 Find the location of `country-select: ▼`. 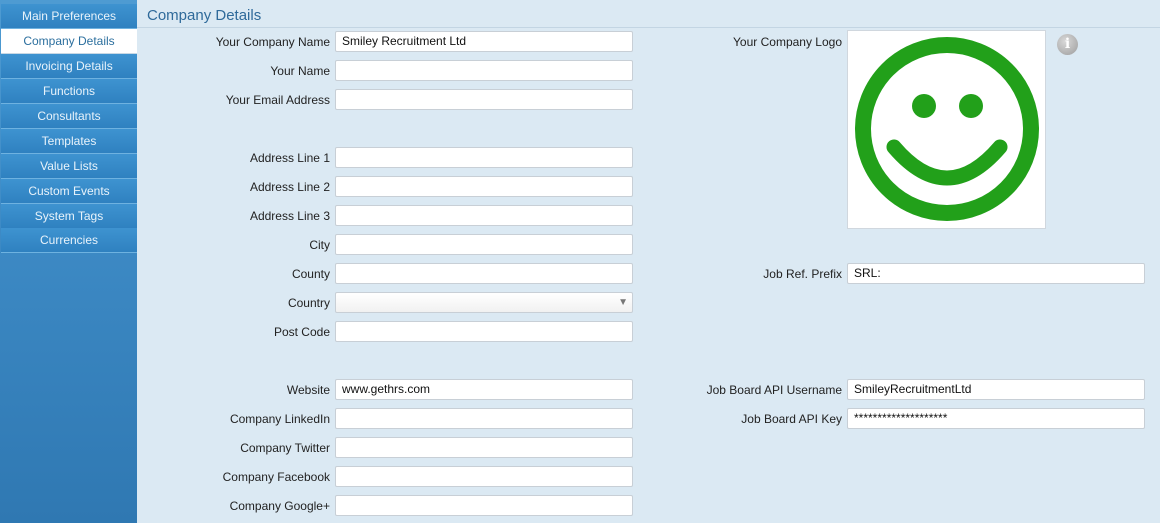

country-select: ▼ is located at coordinates (484, 302).